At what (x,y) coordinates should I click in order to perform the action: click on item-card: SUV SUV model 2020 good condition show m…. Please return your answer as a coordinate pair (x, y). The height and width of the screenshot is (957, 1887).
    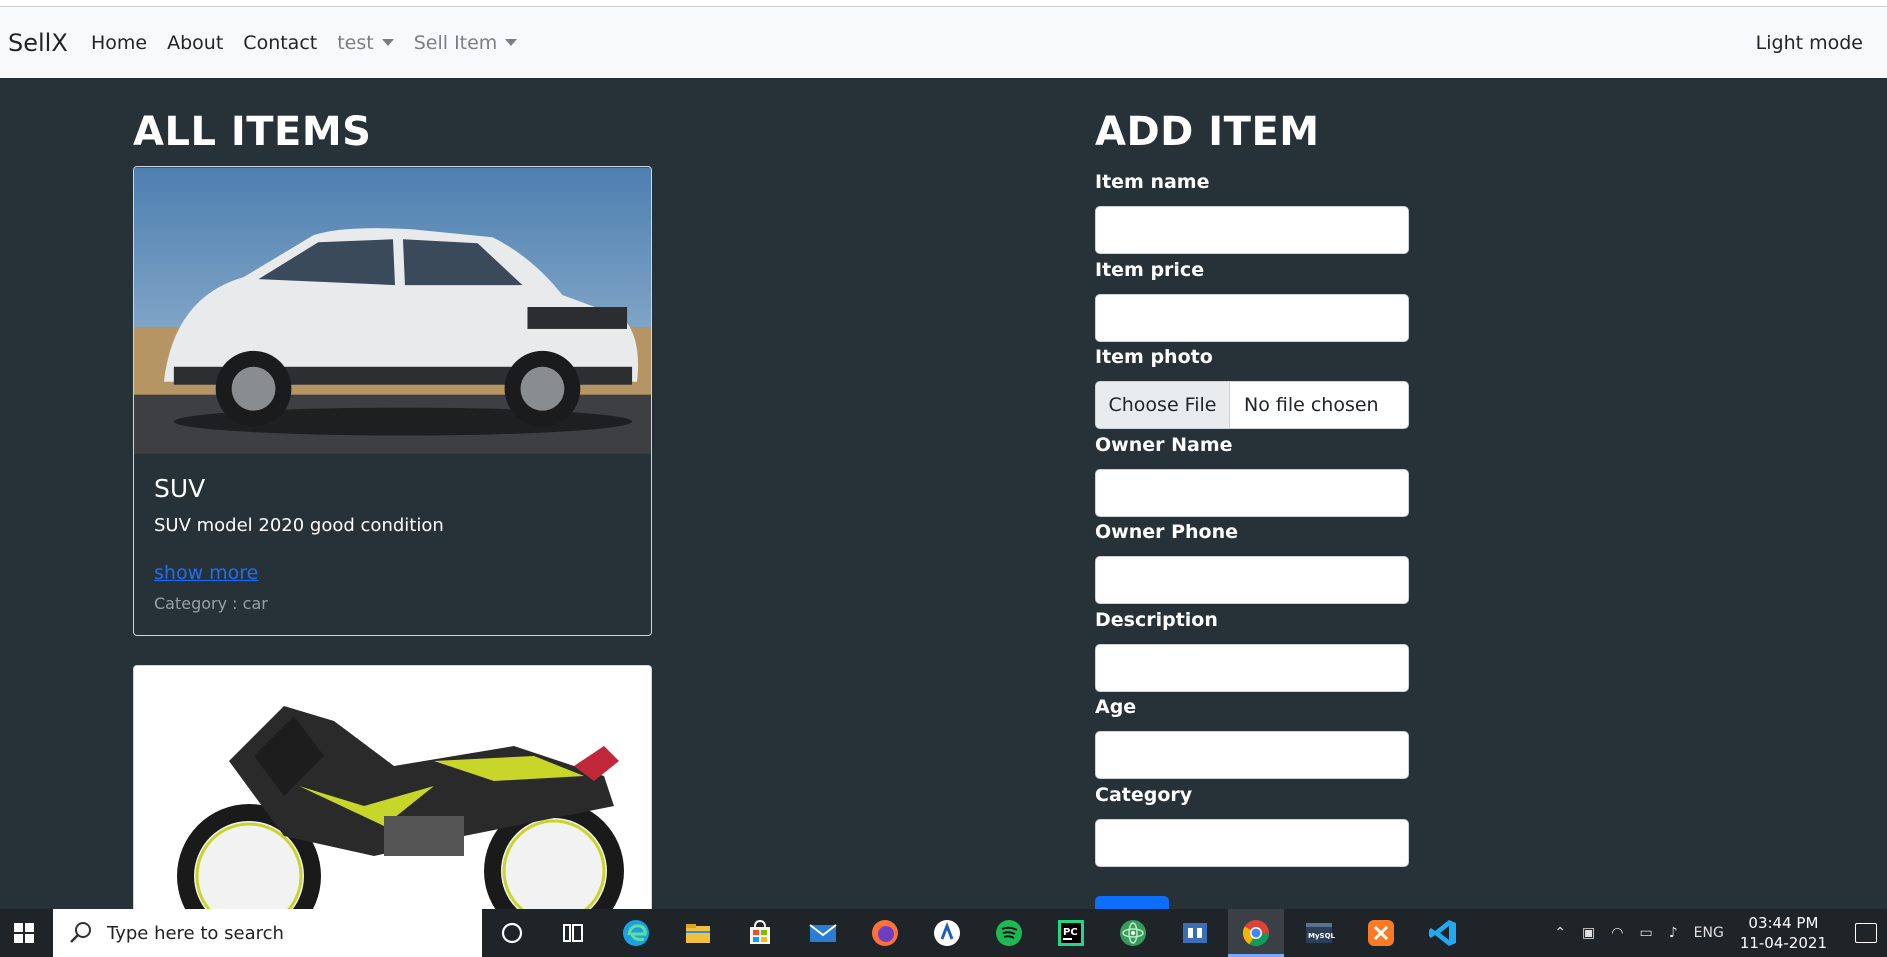
    Looking at the image, I should click on (392, 401).